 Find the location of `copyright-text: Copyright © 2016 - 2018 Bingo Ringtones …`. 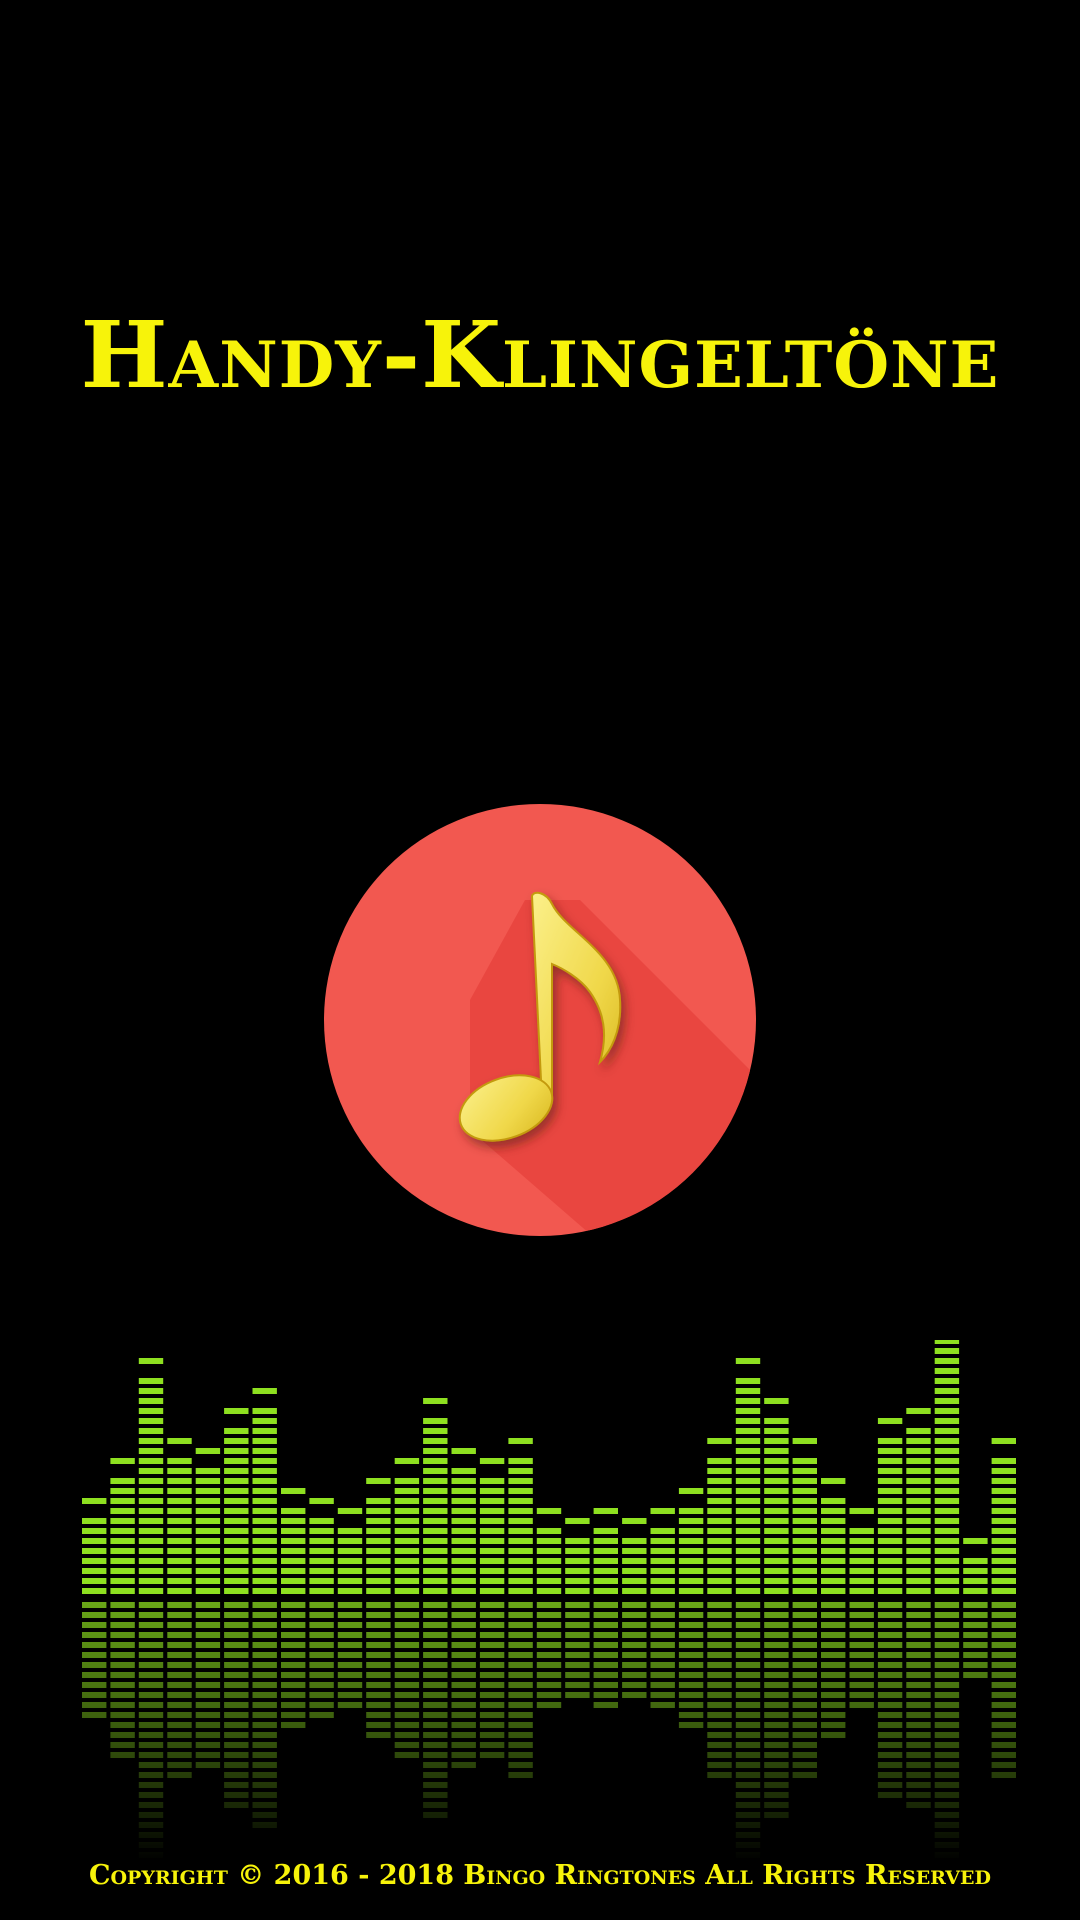

copyright-text: Copyright © 2016 - 2018 Bingo Ringtones … is located at coordinates (540, 1875).